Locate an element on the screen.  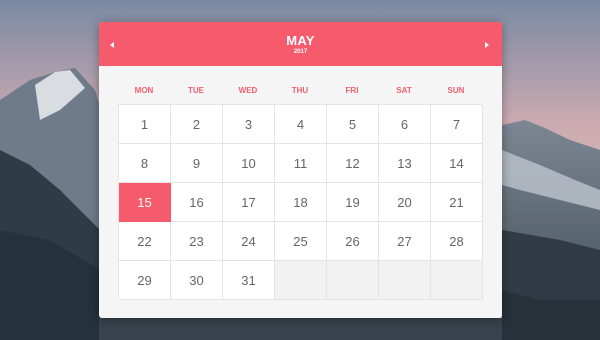
day-cell: 24 is located at coordinates (249, 241).